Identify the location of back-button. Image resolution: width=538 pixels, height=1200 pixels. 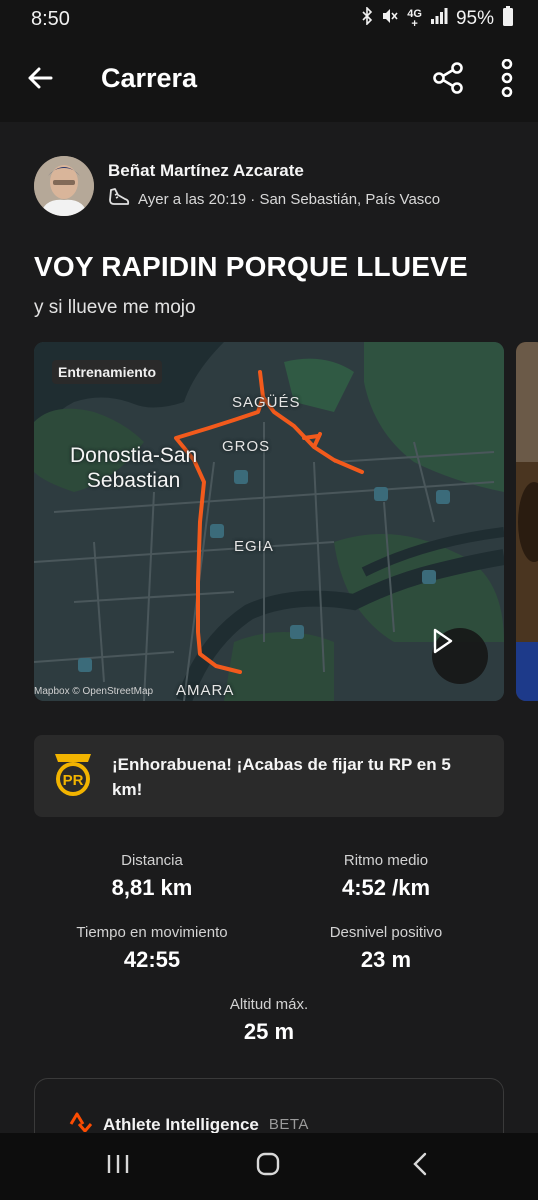
(40, 80).